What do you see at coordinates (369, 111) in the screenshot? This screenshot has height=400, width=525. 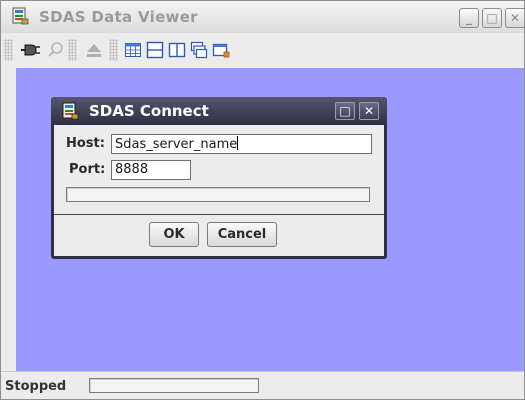 I see `dialog-close-button: ✕` at bounding box center [369, 111].